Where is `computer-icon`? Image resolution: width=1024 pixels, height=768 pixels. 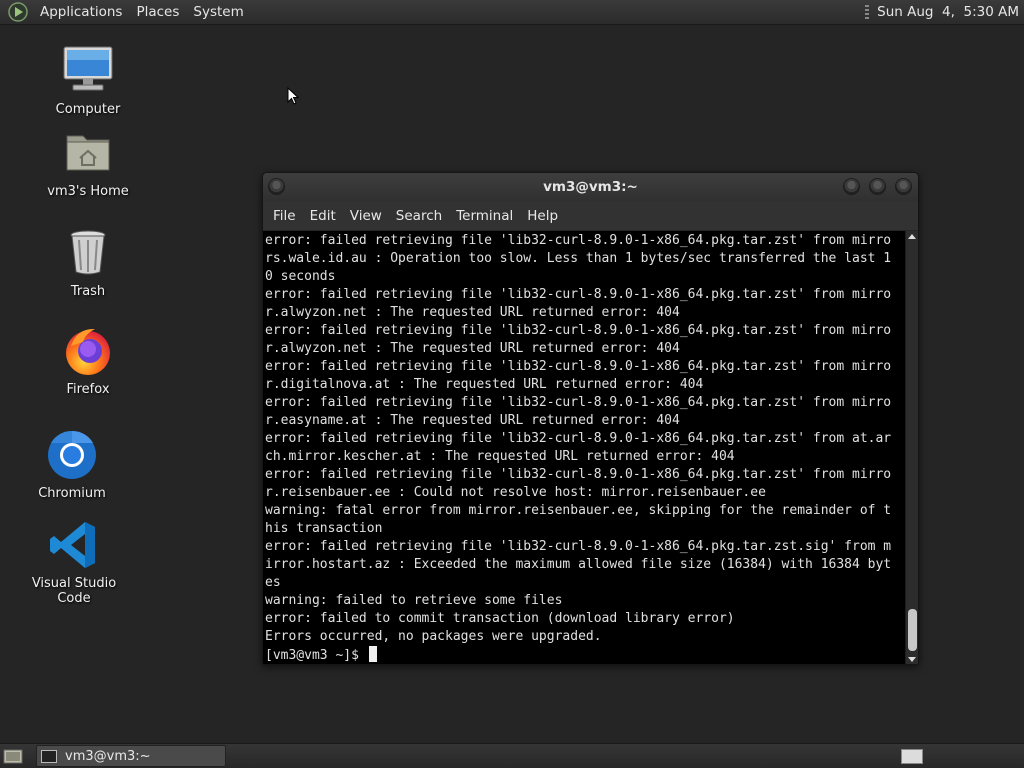
computer-icon is located at coordinates (88, 71).